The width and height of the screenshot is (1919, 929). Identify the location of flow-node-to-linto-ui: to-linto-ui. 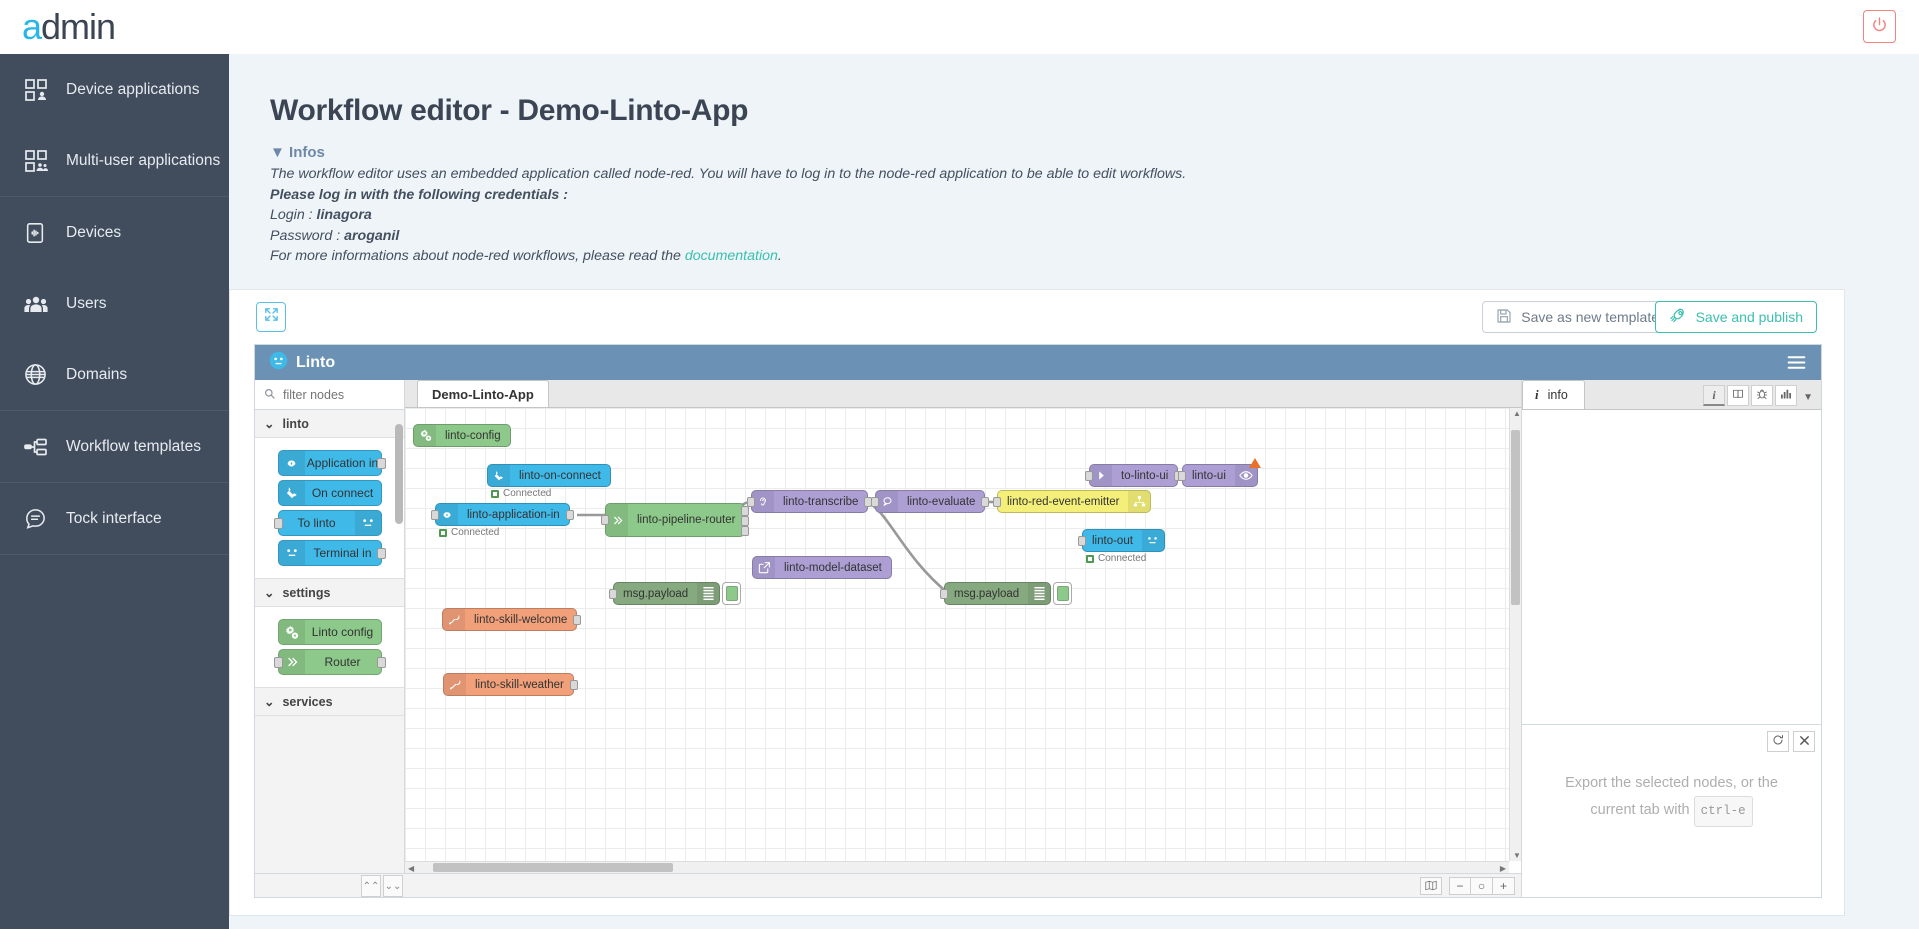
(1134, 475).